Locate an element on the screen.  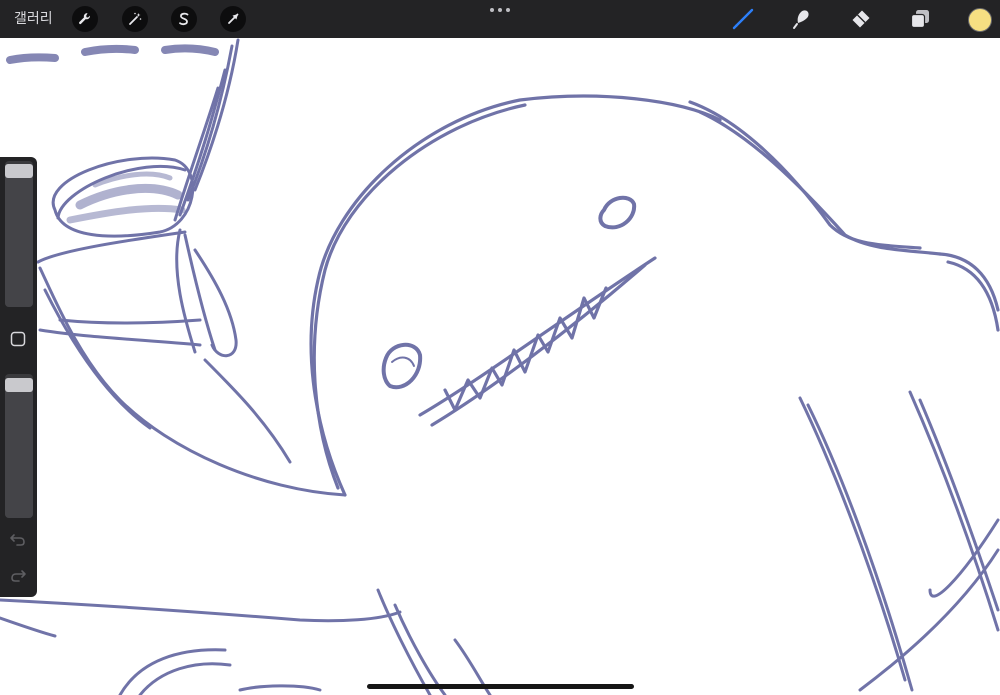
brush-icon is located at coordinates (743, 19).